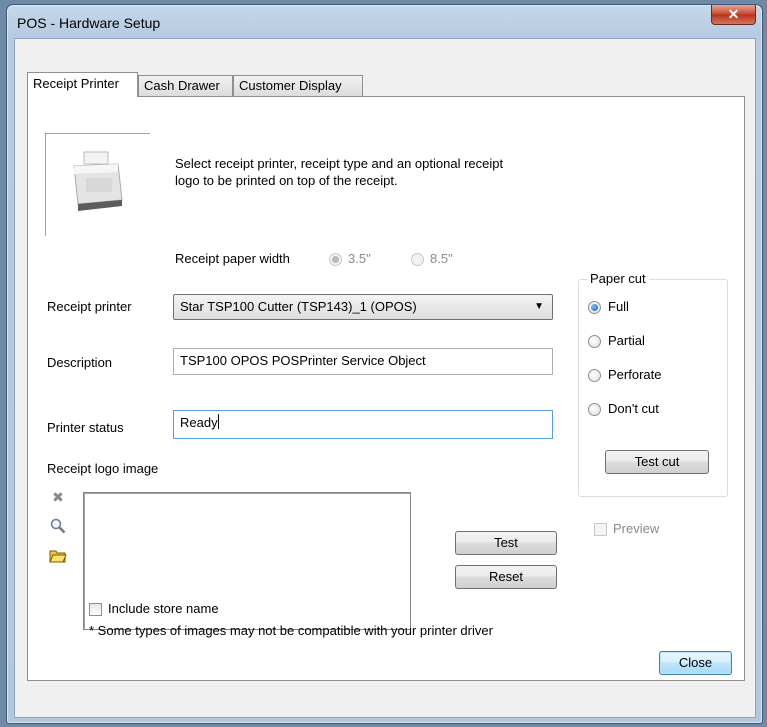 Image resolution: width=767 pixels, height=727 pixels. Describe the element at coordinates (335, 259) in the screenshot. I see `paper-width-3-5-radio` at that location.